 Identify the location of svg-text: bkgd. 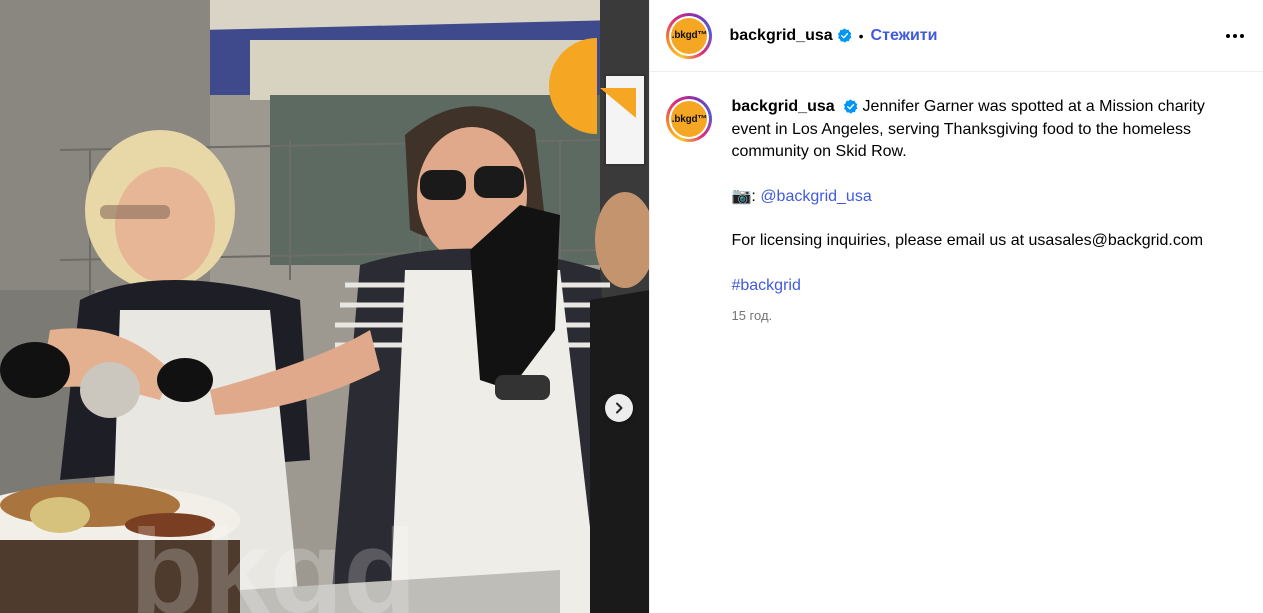
(273, 559).